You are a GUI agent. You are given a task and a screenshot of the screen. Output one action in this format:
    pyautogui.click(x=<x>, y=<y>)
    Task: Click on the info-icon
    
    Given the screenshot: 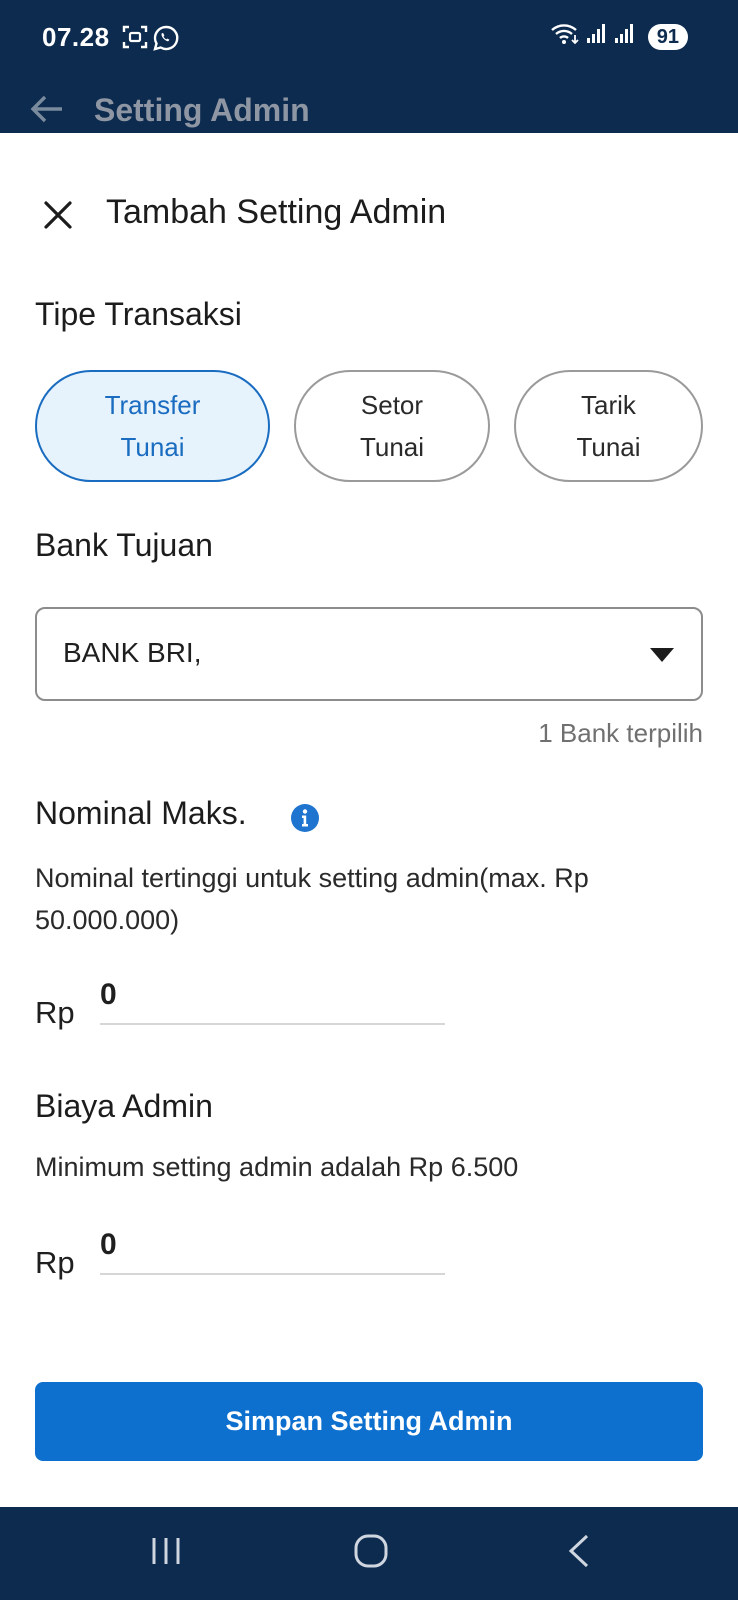 What is the action you would take?
    pyautogui.click(x=305, y=820)
    